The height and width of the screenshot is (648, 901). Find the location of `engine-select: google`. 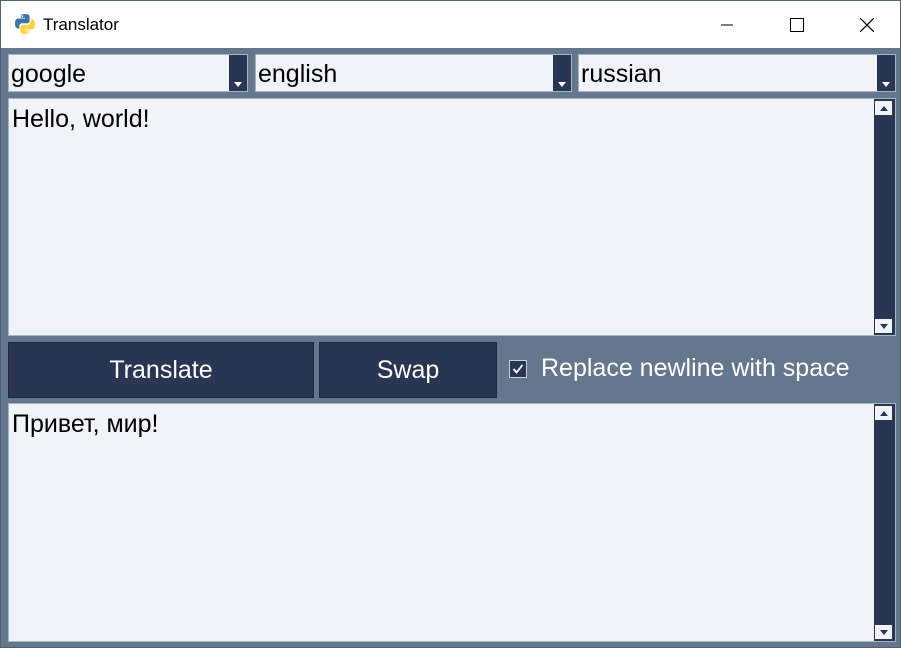

engine-select: google is located at coordinates (128, 73).